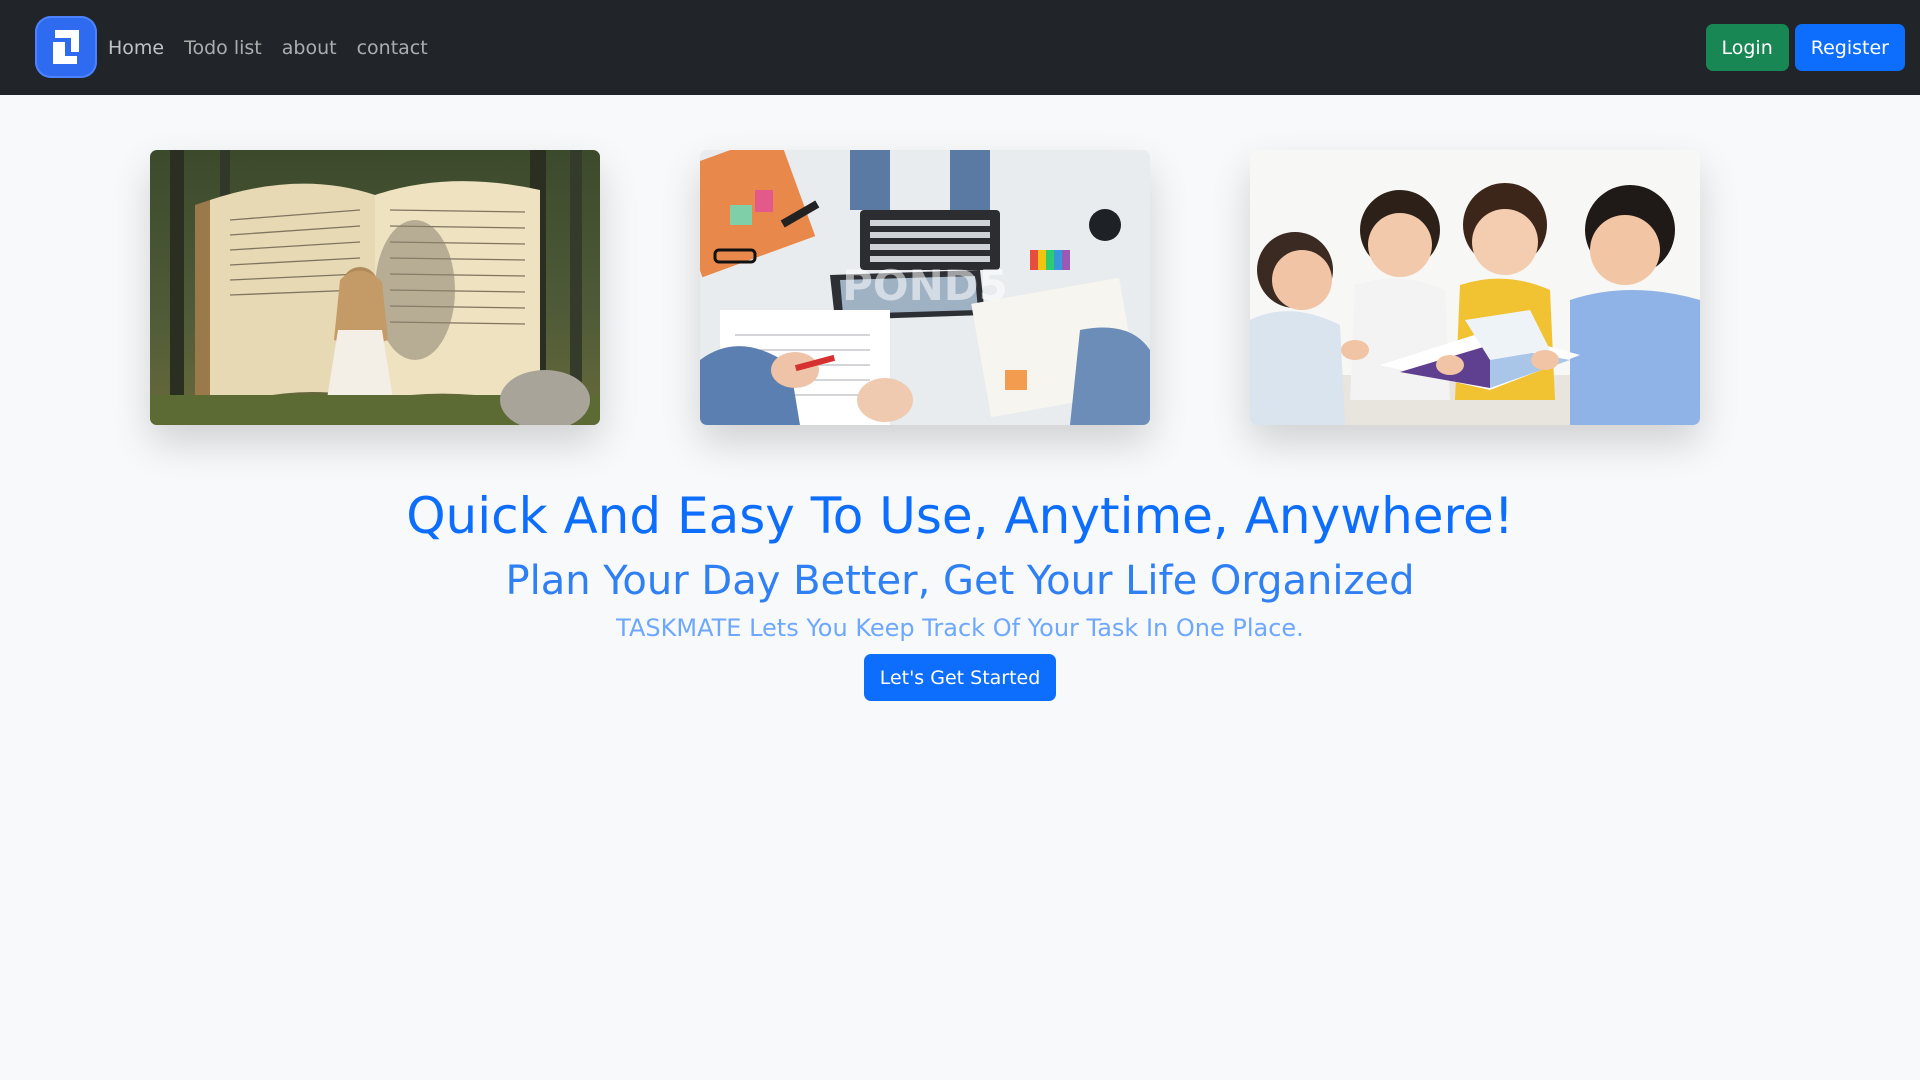  Describe the element at coordinates (375, 287) in the screenshot. I see `gallery-image-book-forest` at that location.